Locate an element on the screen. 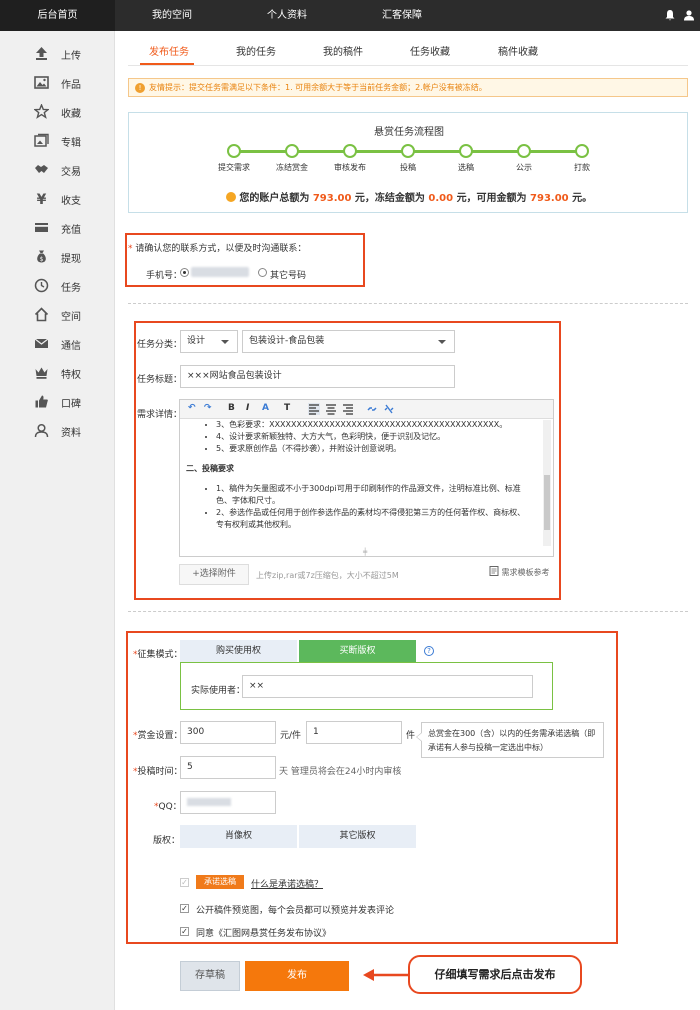  resize-grip-icon: ╪ is located at coordinates (365, 552).